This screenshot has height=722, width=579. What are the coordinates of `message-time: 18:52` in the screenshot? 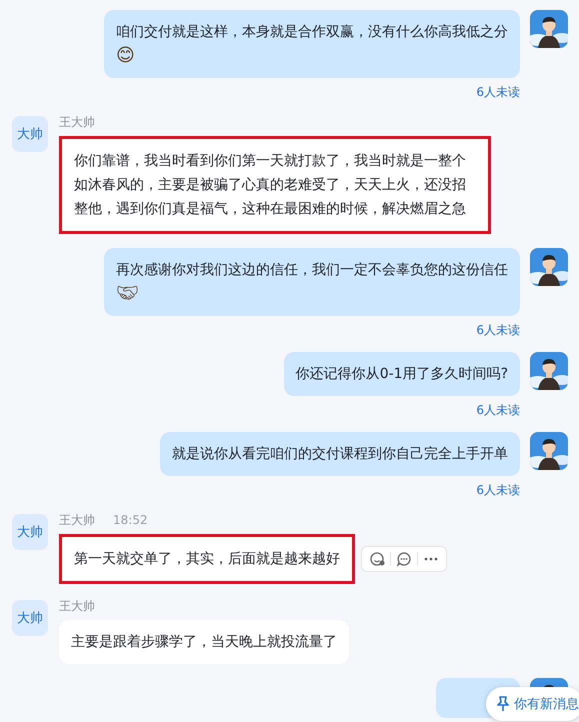 It's located at (130, 520).